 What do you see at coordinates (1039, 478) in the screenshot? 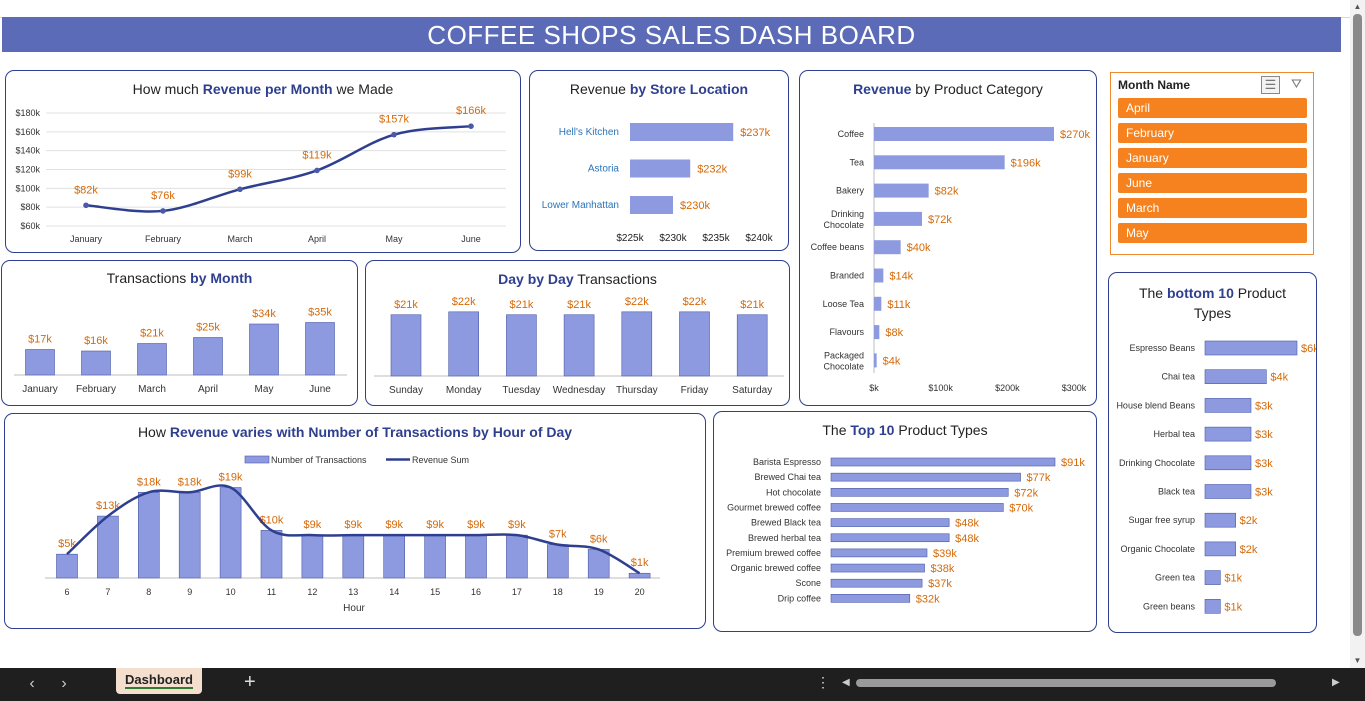
I see `data-label: $77k` at bounding box center [1039, 478].